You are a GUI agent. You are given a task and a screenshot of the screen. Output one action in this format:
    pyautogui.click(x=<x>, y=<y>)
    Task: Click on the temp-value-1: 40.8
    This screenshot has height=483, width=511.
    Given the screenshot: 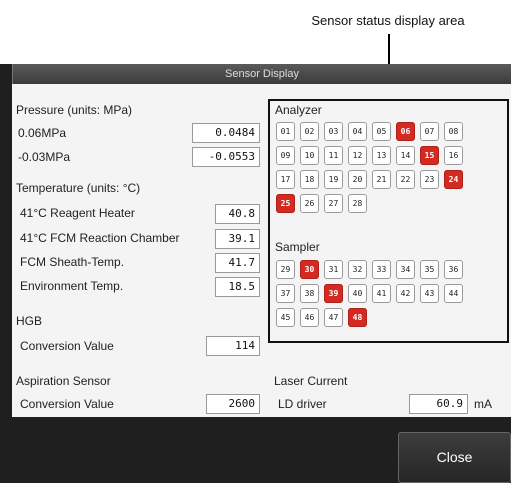 What is the action you would take?
    pyautogui.click(x=237, y=214)
    